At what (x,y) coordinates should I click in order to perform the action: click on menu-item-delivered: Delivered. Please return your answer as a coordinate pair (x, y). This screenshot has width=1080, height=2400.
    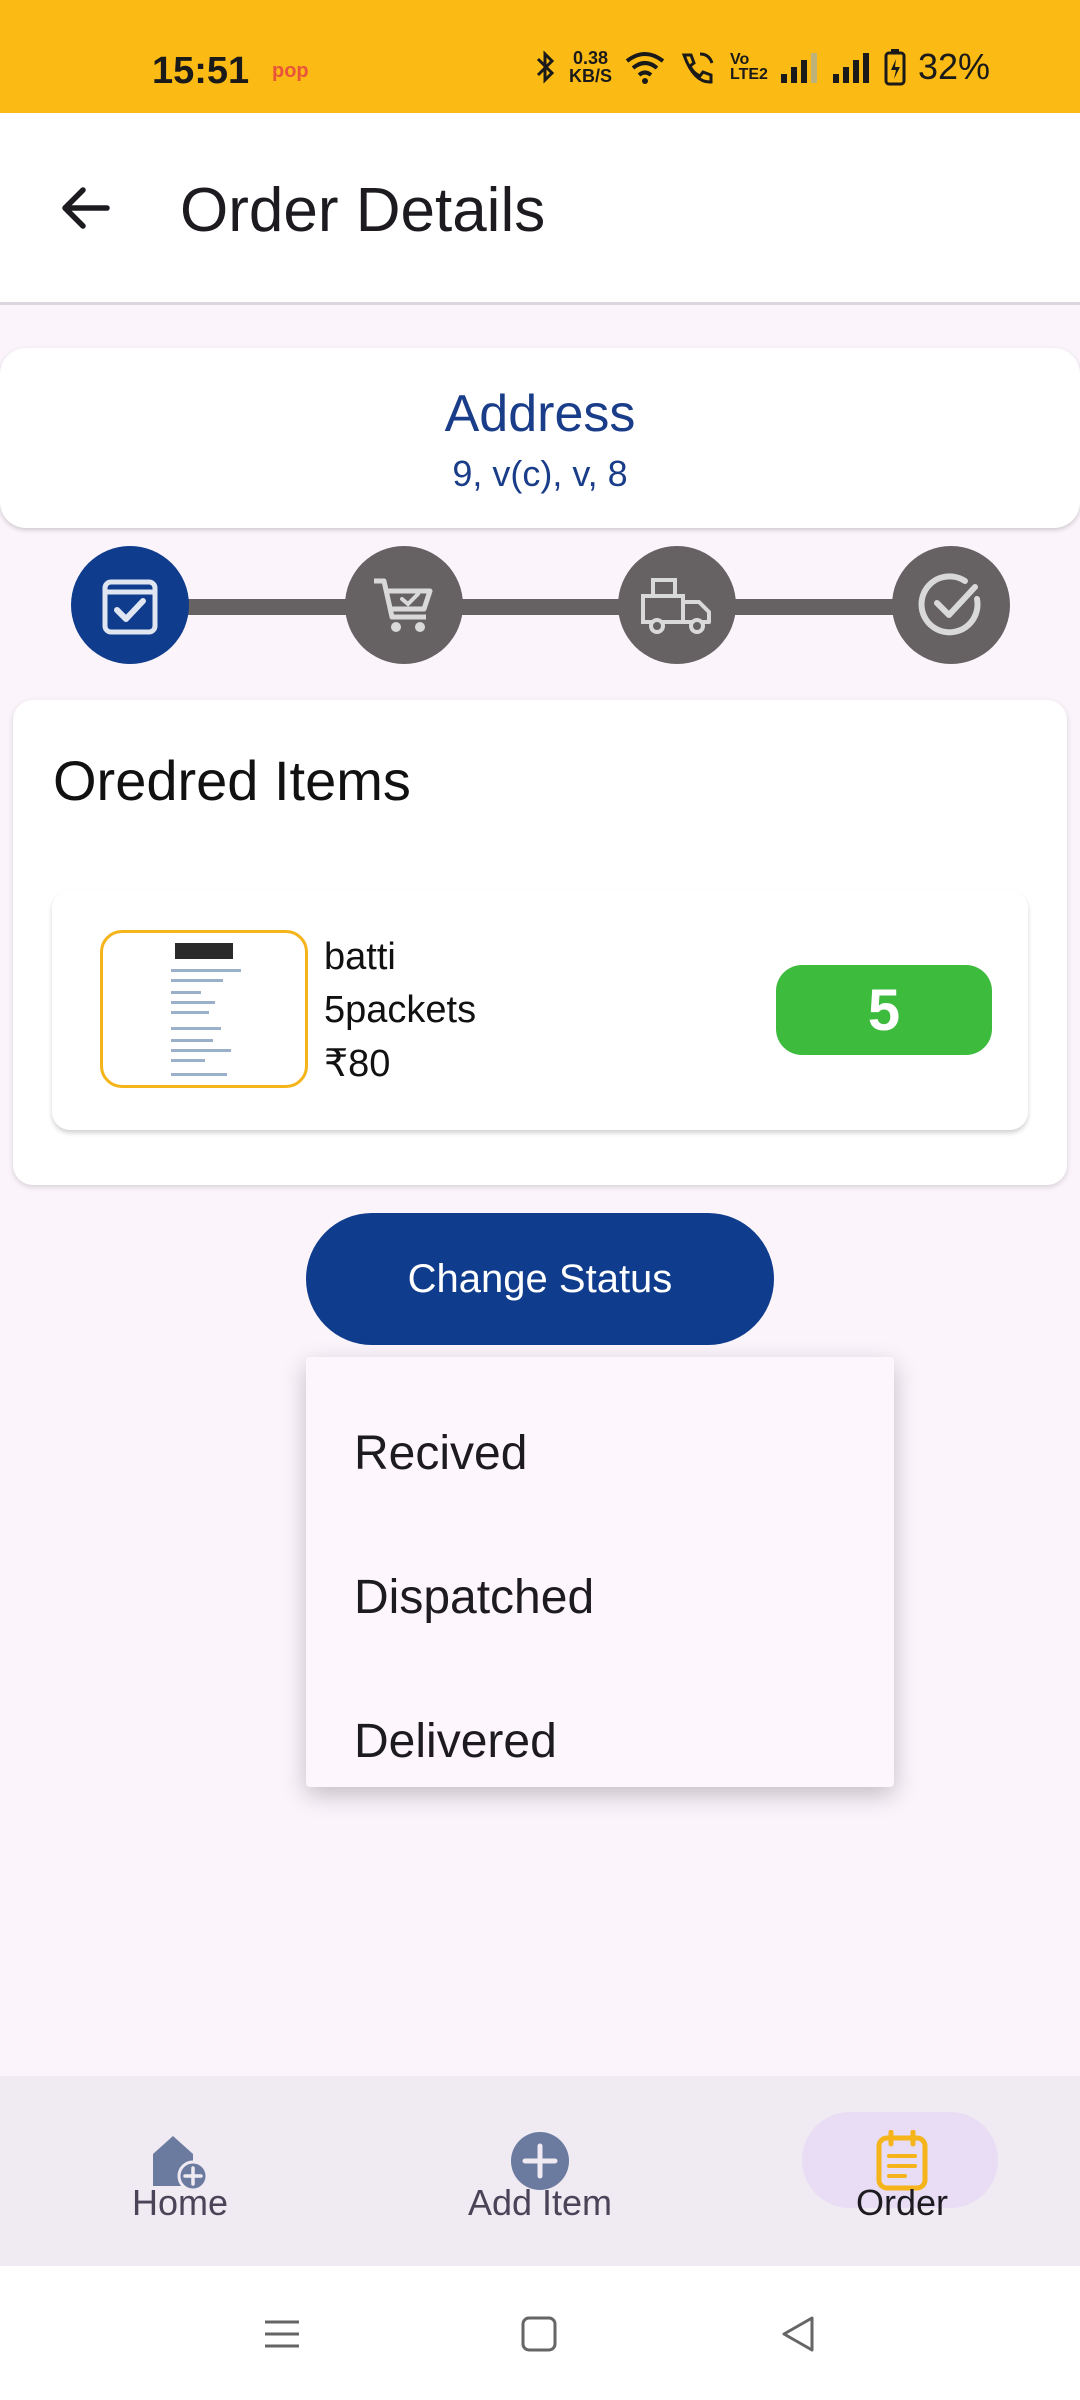
    Looking at the image, I should click on (600, 1741).